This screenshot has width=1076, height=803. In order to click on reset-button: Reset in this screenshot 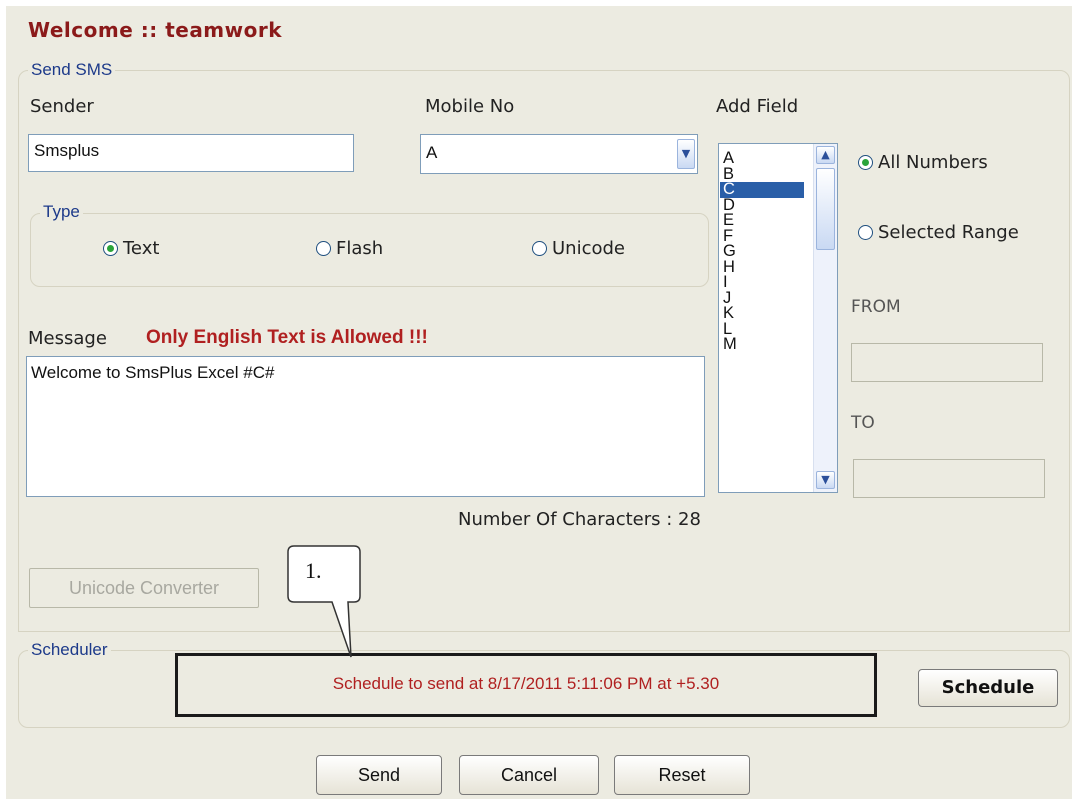, I will do `click(682, 775)`.